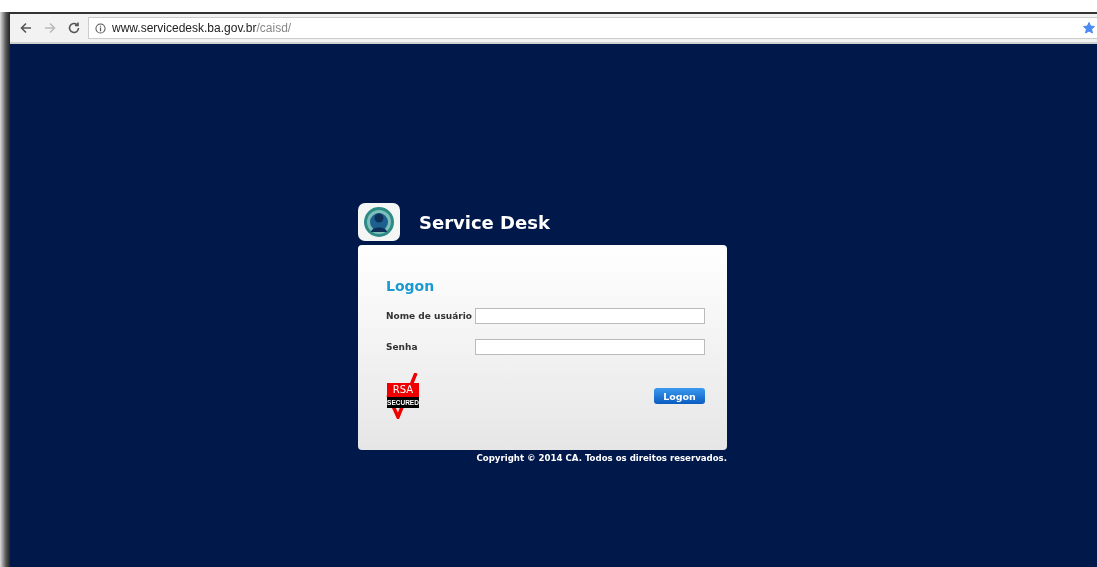  What do you see at coordinates (484, 222) in the screenshot?
I see `app-title: Service Desk` at bounding box center [484, 222].